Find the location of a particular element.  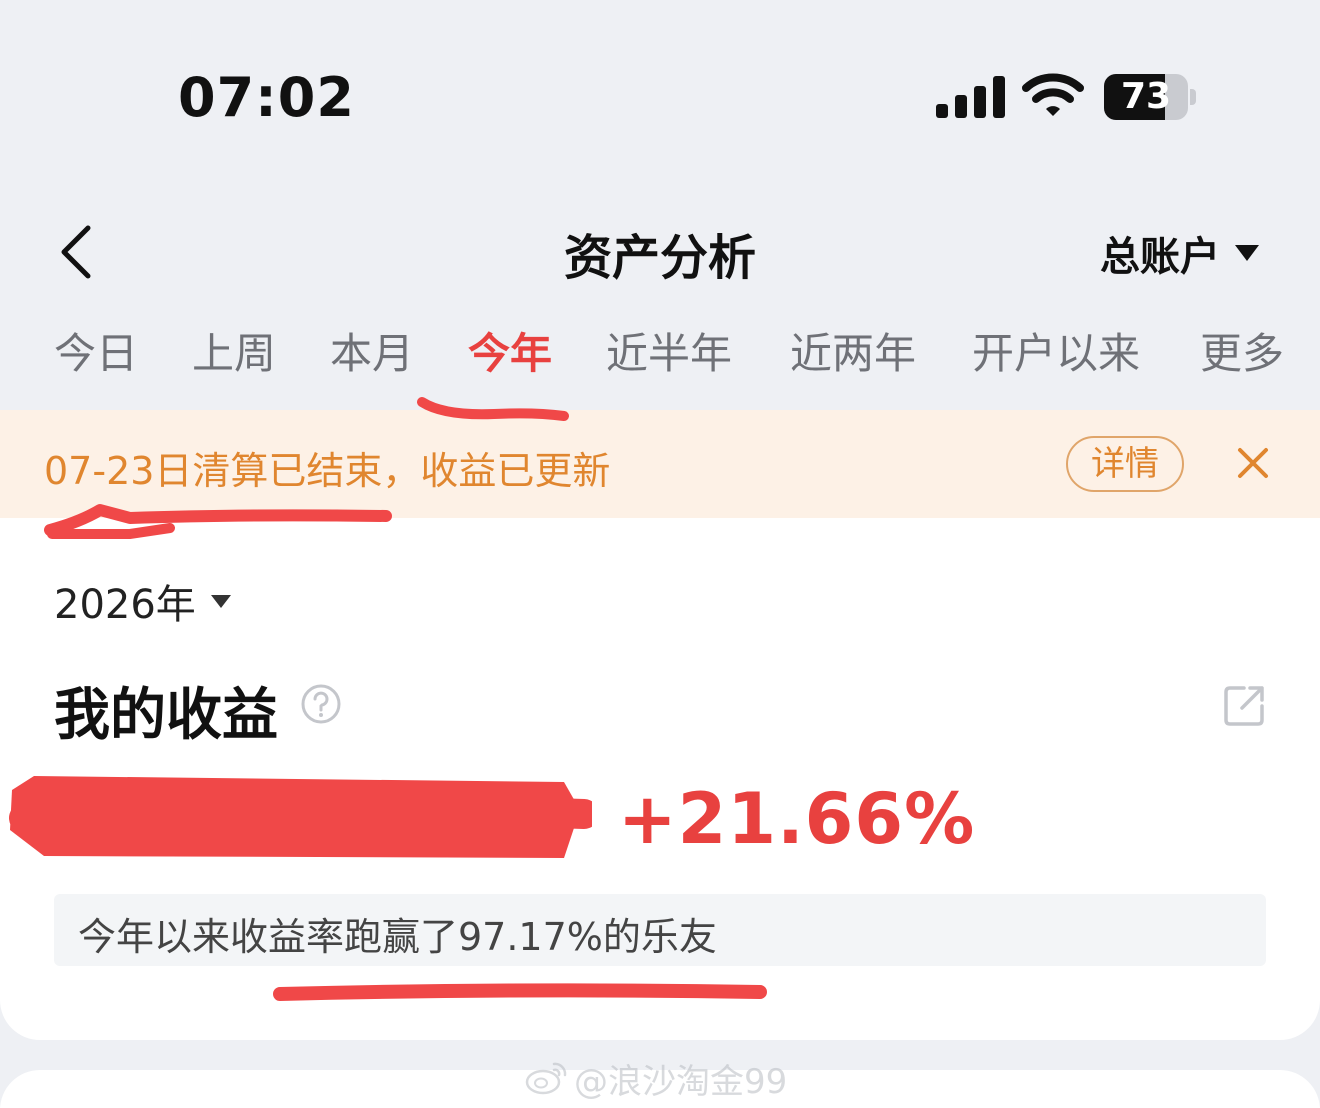

tab-last-week: 上周 is located at coordinates (234, 354).